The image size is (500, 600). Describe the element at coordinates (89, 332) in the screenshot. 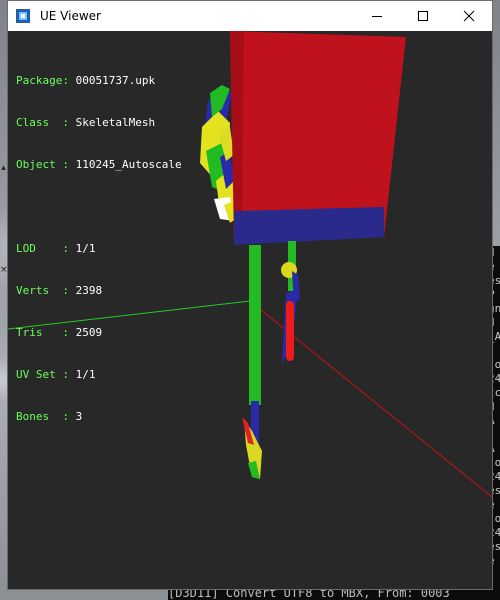

I see `info-tris: 2509` at that location.